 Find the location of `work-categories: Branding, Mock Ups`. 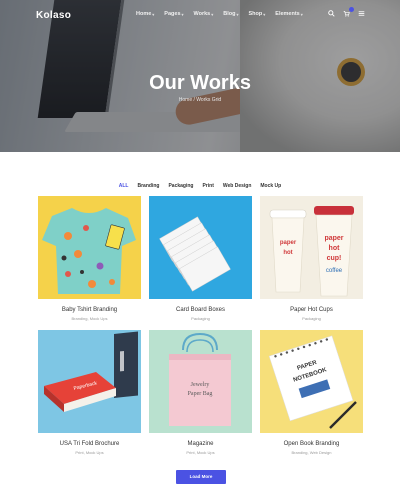

work-categories: Branding, Mock Ups is located at coordinates (89, 318).